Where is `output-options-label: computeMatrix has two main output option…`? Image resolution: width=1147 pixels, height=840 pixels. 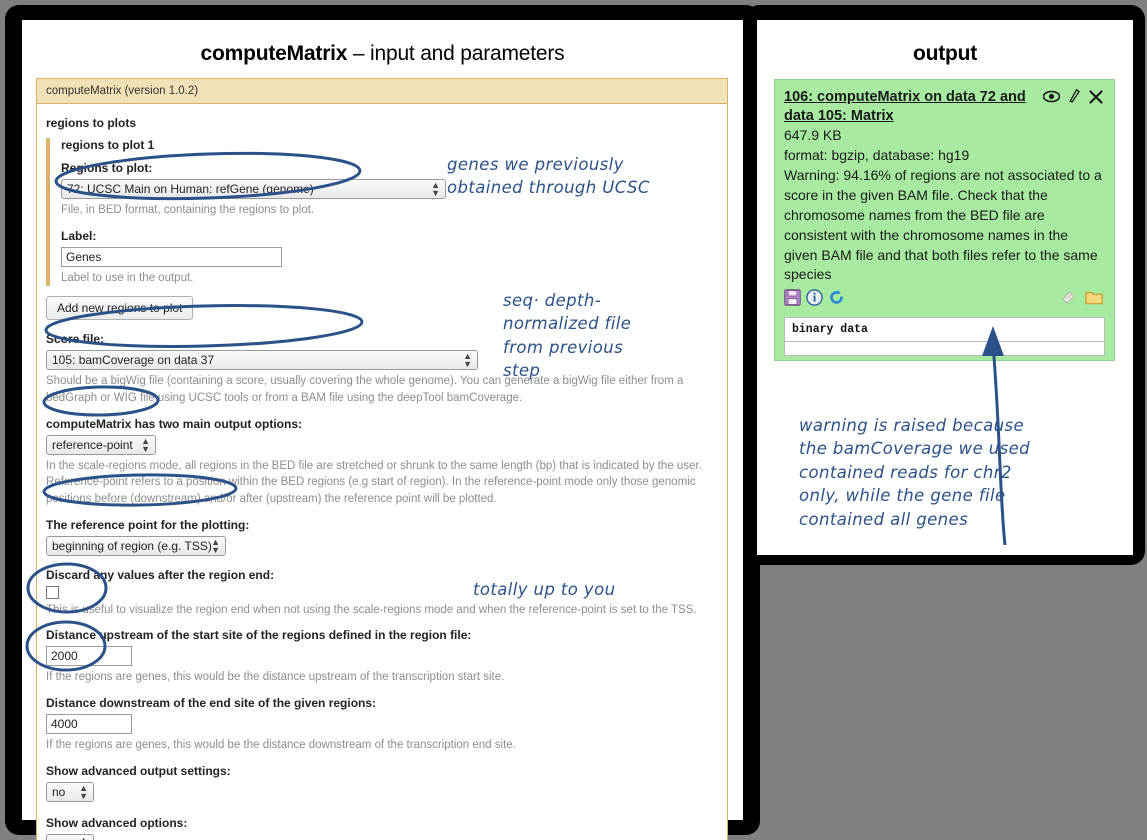
output-options-label: computeMatrix has two main output option… is located at coordinates (174, 423).